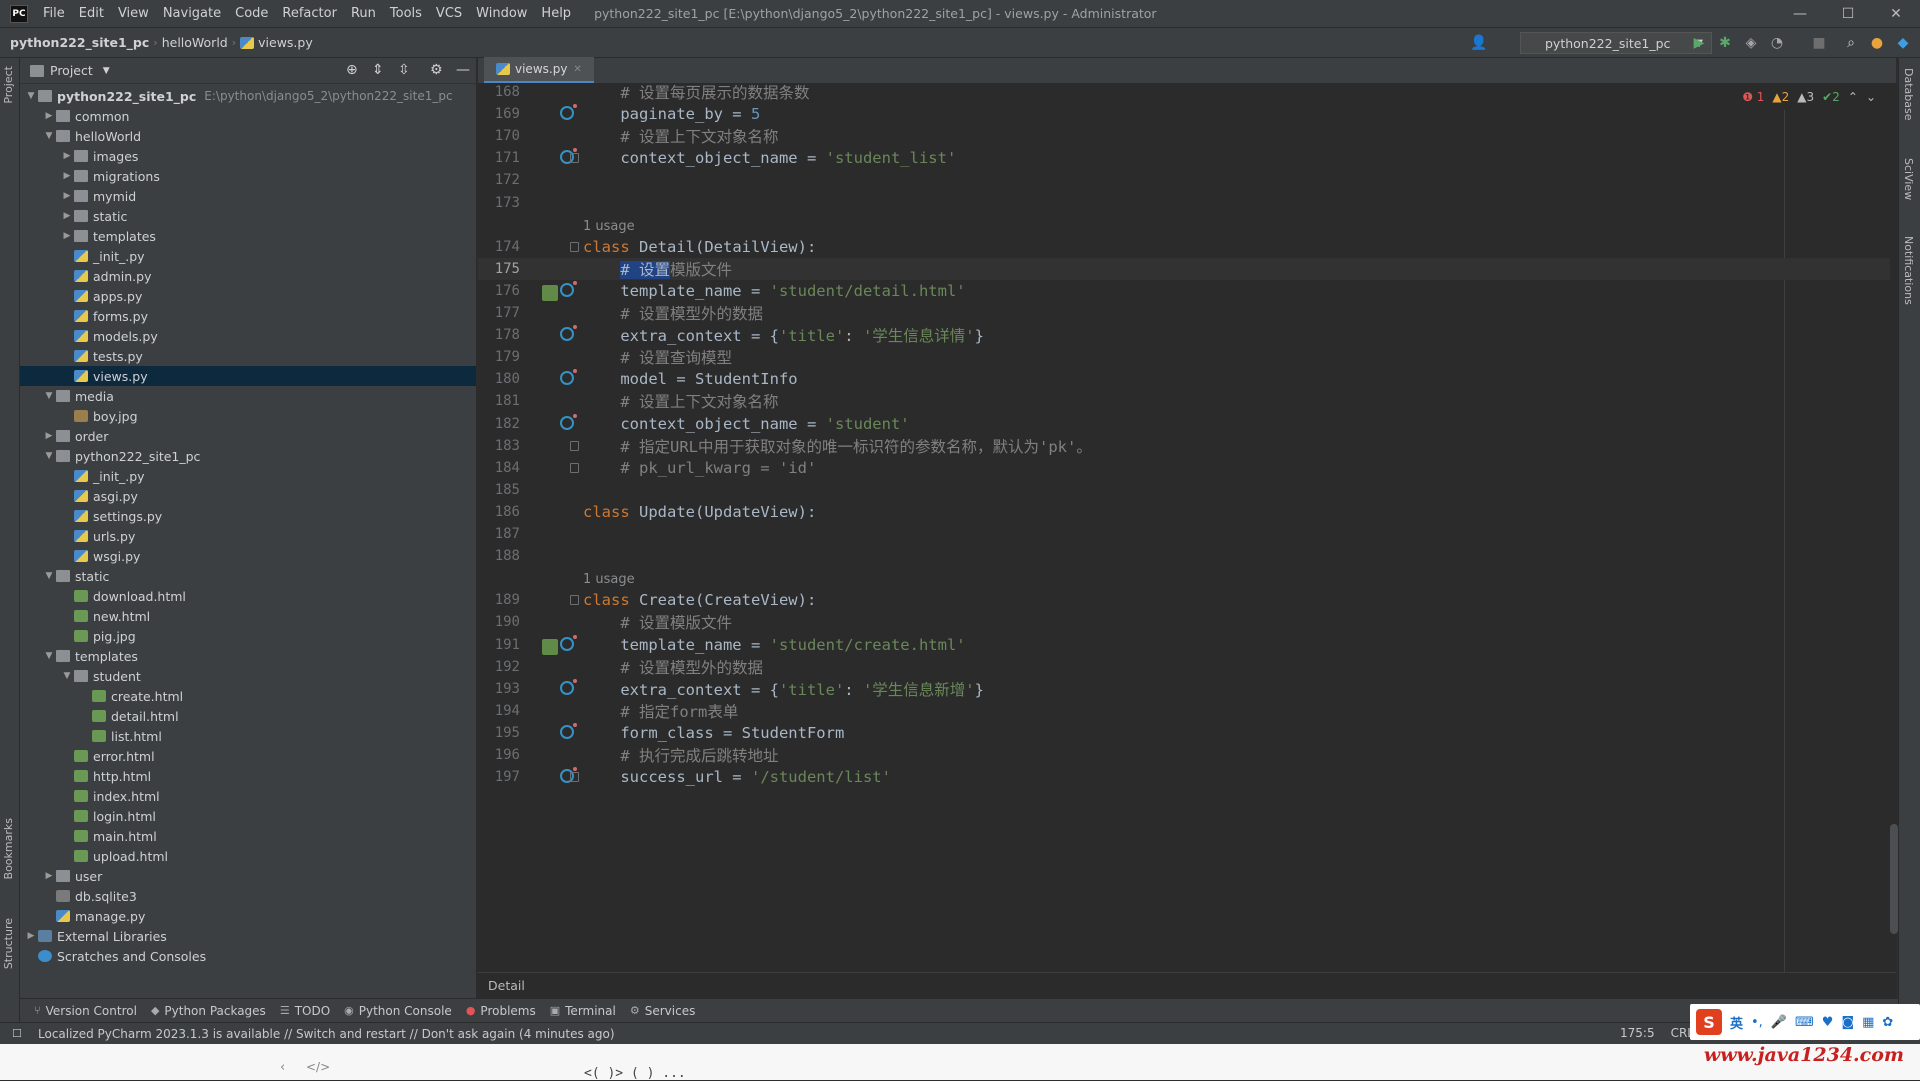 Image resolution: width=1920 pixels, height=1081 pixels. What do you see at coordinates (550, 646) in the screenshot?
I see `implemented-icon` at bounding box center [550, 646].